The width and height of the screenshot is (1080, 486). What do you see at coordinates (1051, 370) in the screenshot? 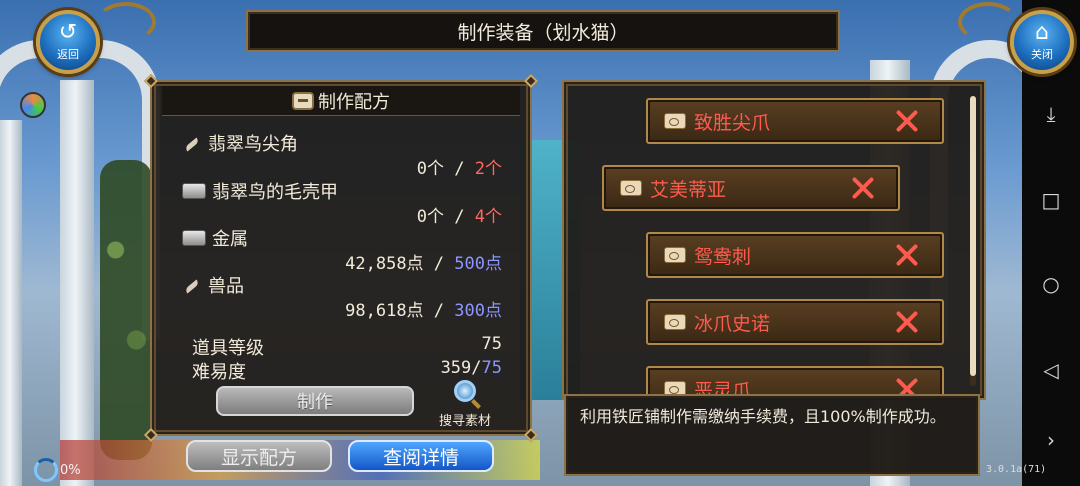
I see `back-triangle-icon: ◁` at bounding box center [1051, 370].